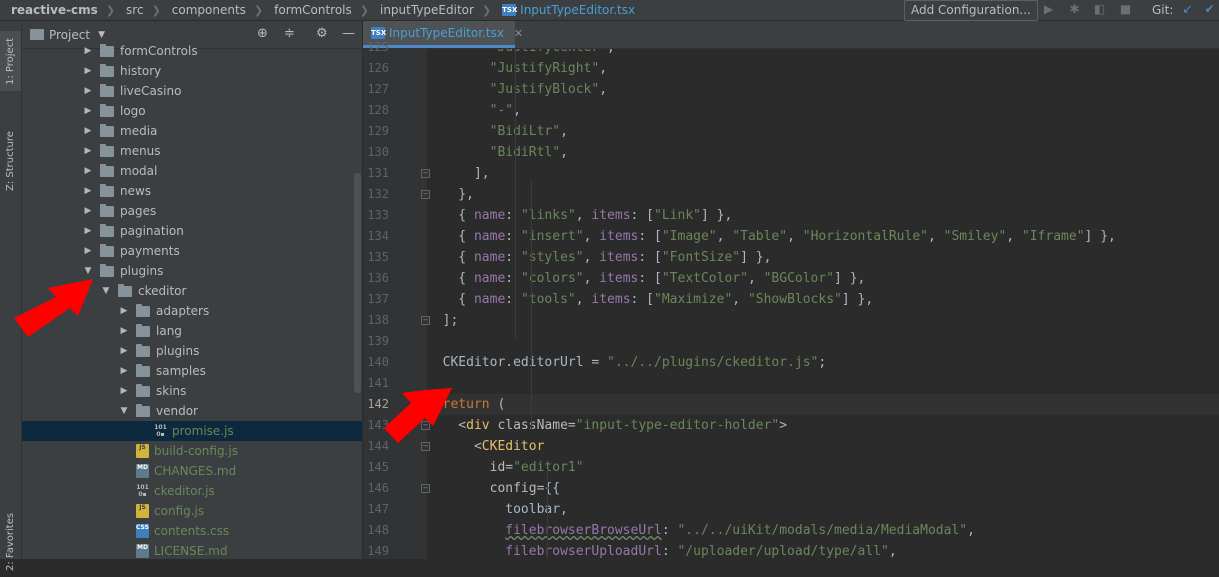 The width and height of the screenshot is (1219, 577). Describe the element at coordinates (823, 68) in the screenshot. I see `code-line: "JustifyRight",` at that location.